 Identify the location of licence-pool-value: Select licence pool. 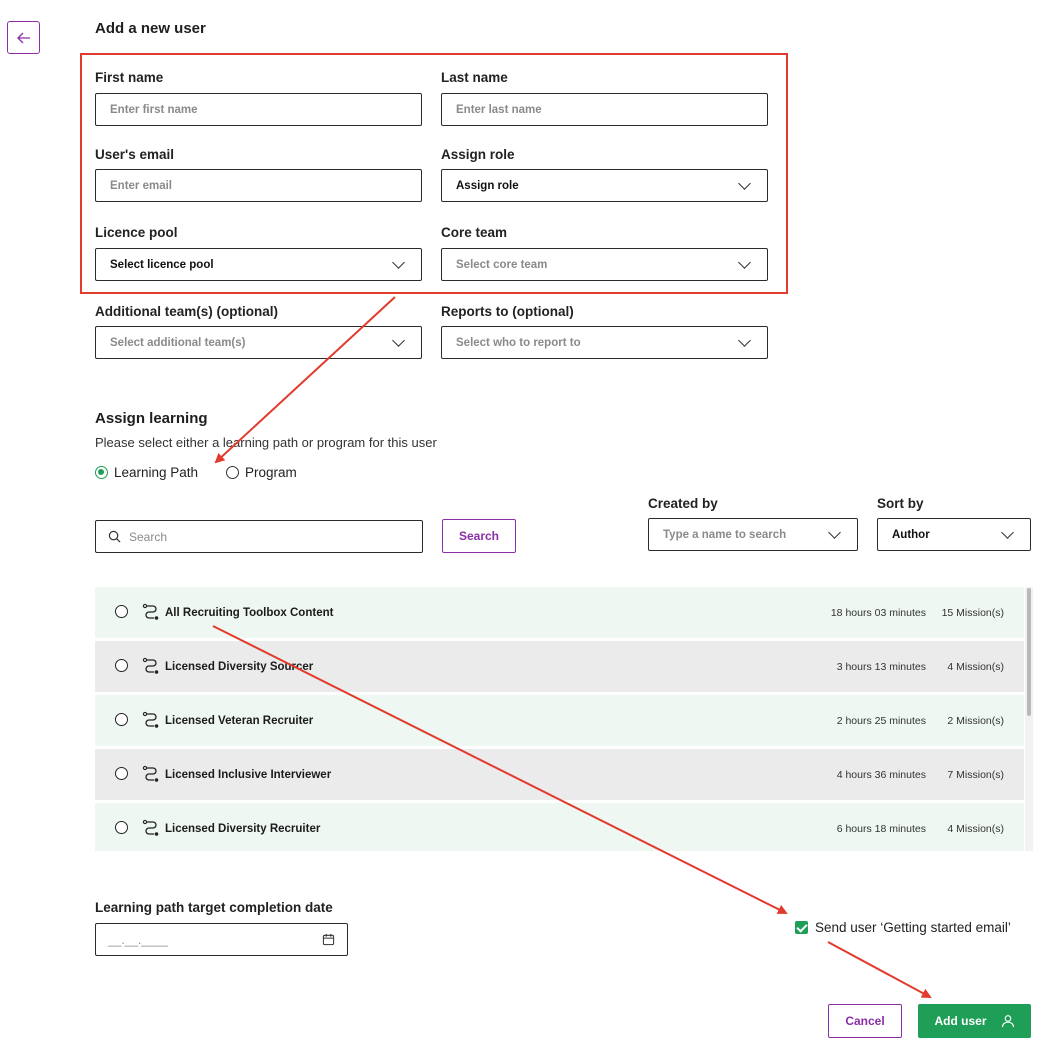
(162, 264).